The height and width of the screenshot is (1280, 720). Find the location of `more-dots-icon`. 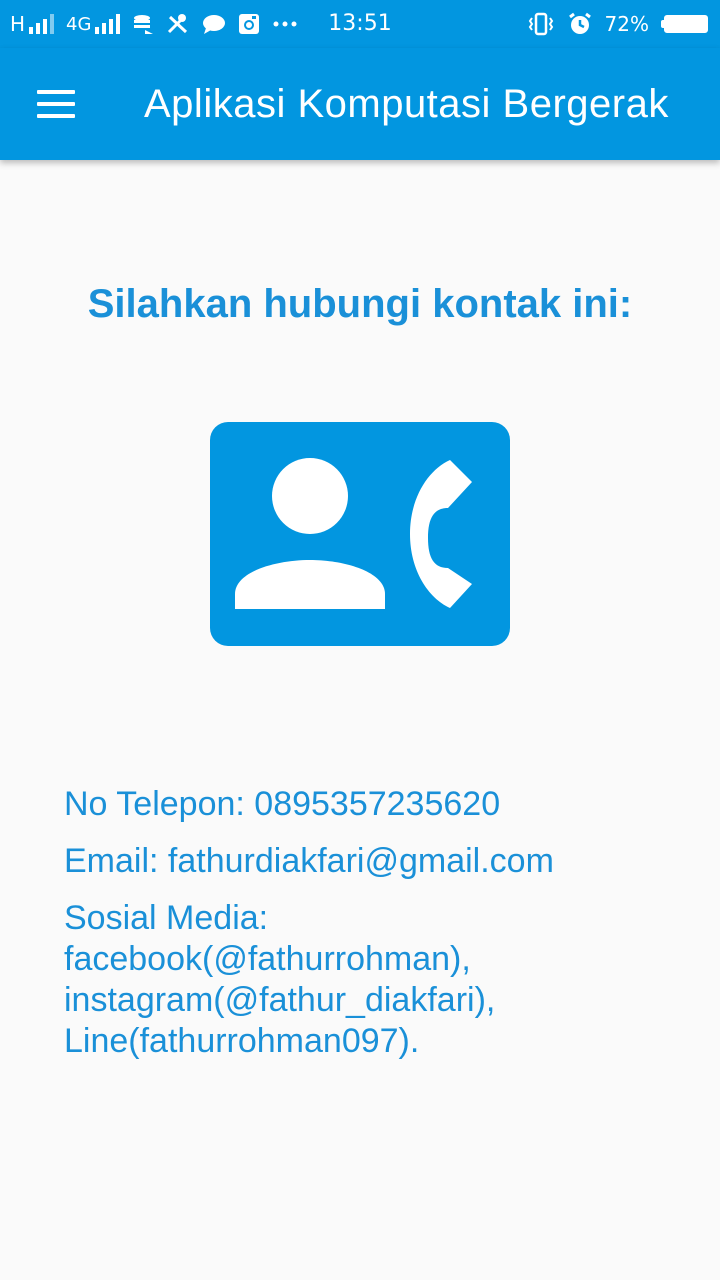

more-dots-icon is located at coordinates (285, 24).